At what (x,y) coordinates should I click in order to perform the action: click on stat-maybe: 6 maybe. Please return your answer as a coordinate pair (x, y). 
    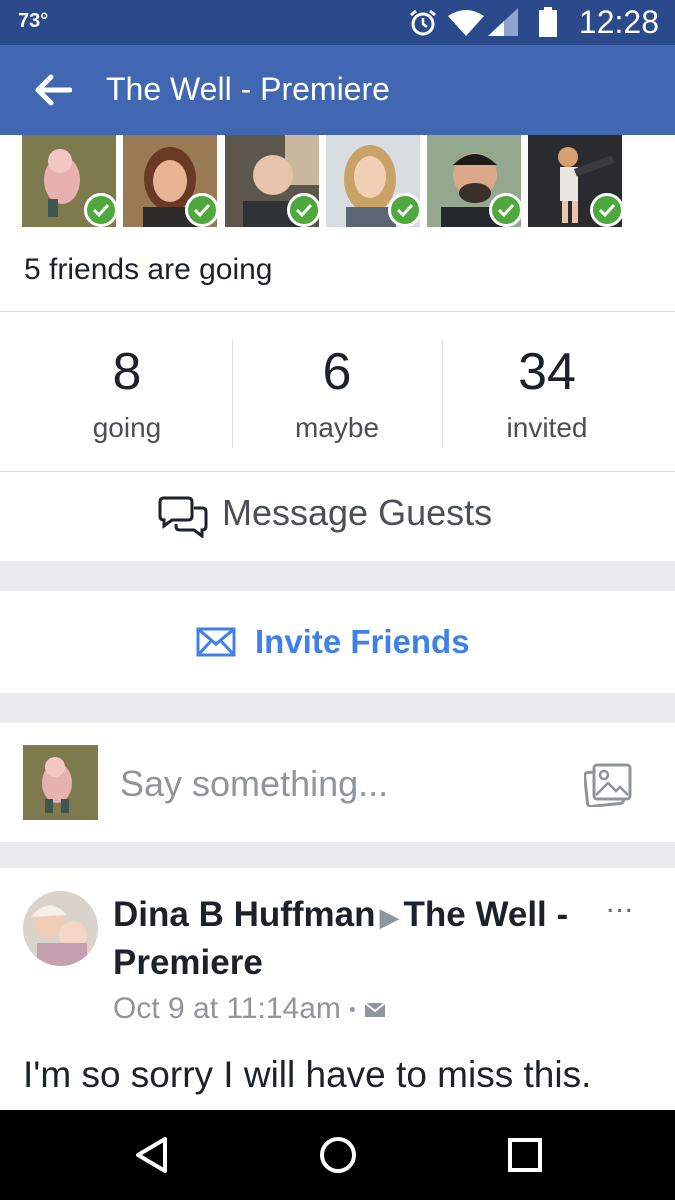
    Looking at the image, I should click on (337, 392).